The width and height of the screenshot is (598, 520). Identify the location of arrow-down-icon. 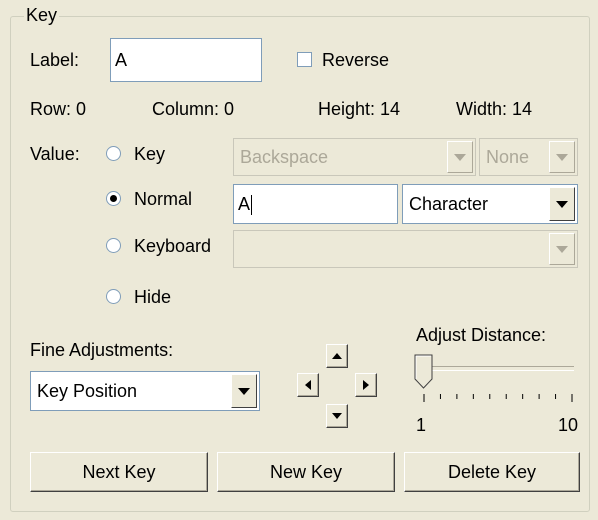
(337, 416).